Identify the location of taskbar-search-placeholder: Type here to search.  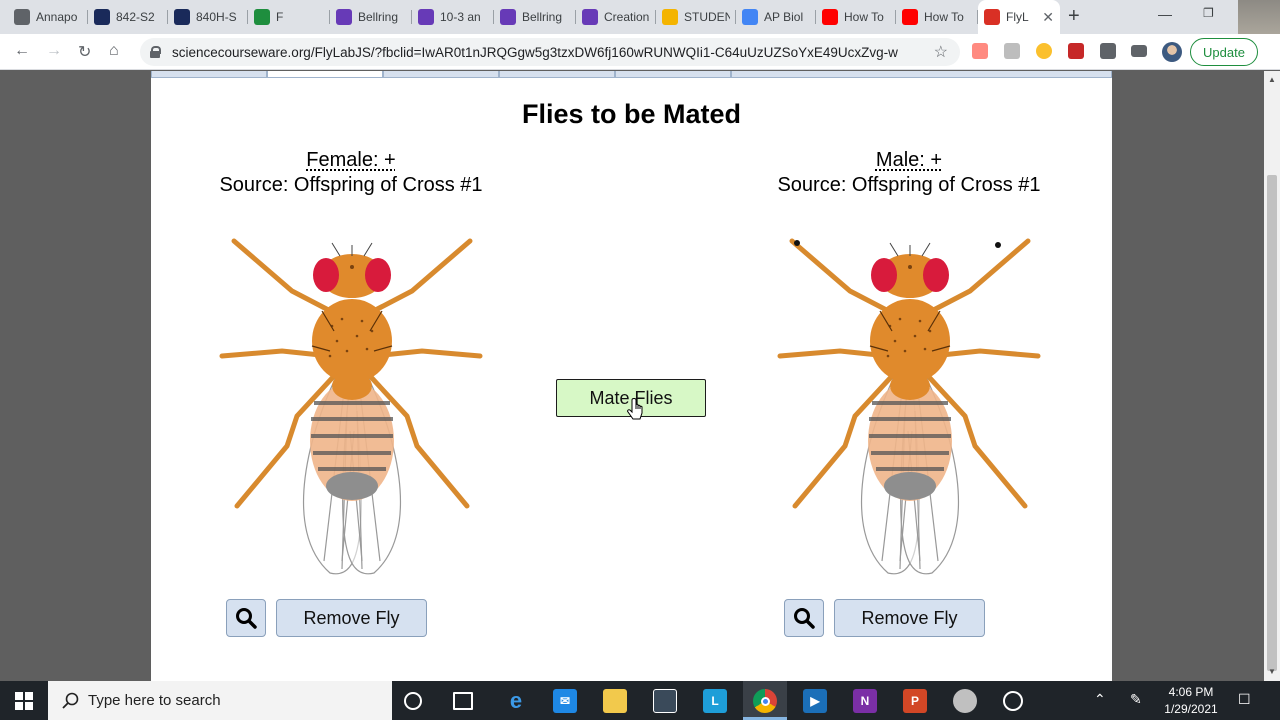
(154, 700).